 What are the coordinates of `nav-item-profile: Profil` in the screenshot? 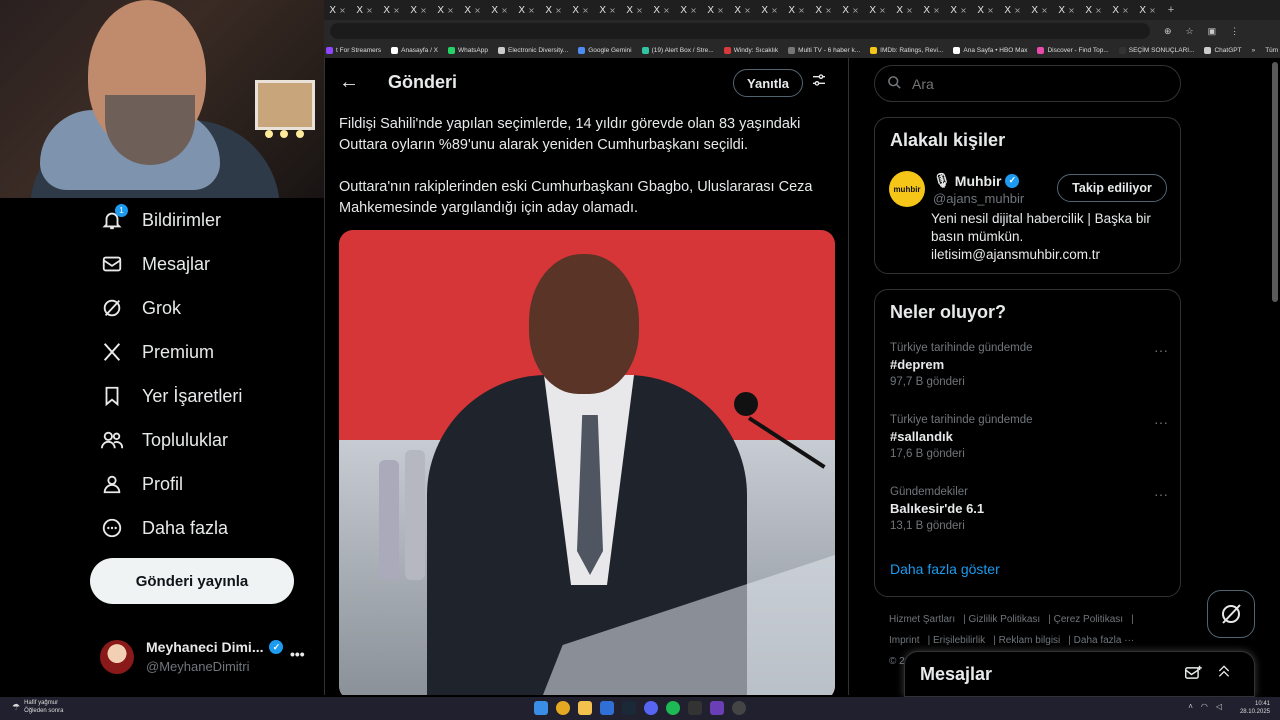 It's located at (141, 484).